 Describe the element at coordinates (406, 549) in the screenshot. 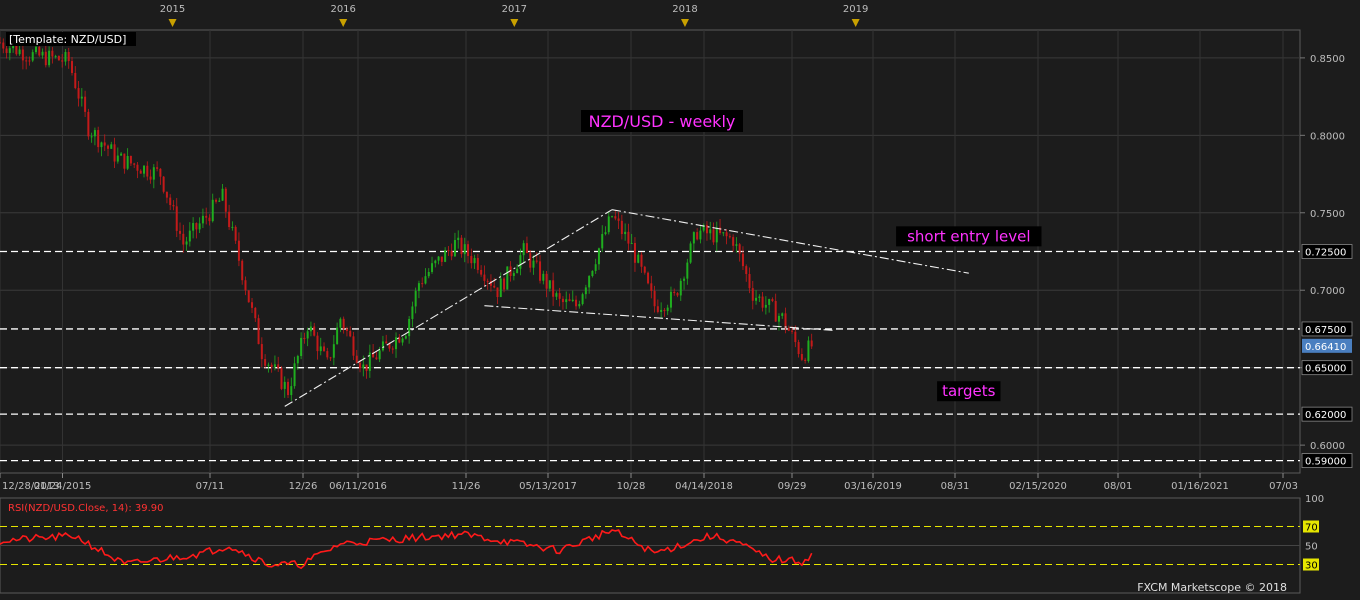

I see `rsi-line` at that location.